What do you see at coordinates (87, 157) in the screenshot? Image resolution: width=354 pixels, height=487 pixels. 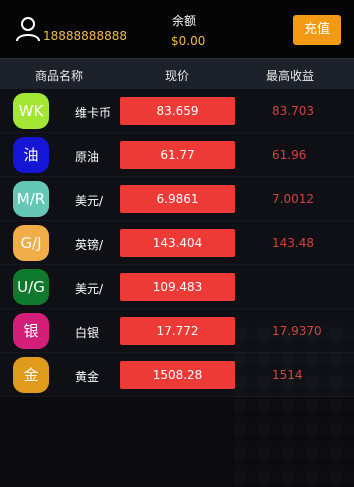 I see `product-name: 原油` at bounding box center [87, 157].